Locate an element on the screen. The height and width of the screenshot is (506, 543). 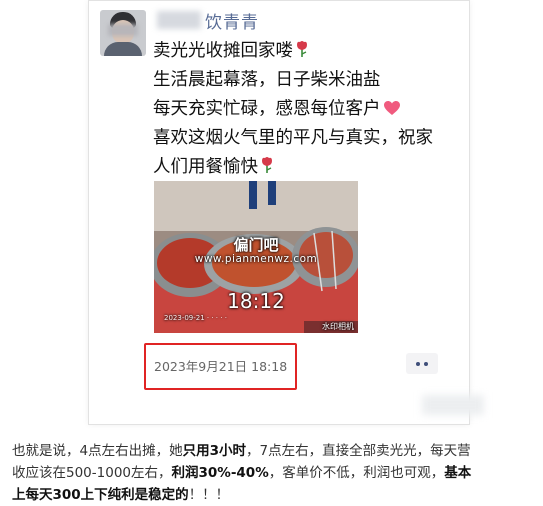
post-line-5: 人们用餐愉快 is located at coordinates (303, 167).